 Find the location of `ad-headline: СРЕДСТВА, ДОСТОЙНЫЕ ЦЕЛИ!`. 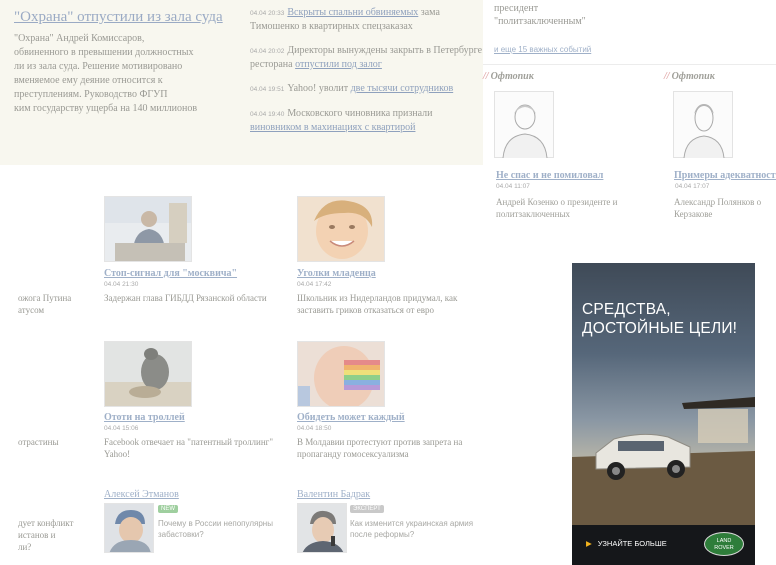

ad-headline: СРЕДСТВА, ДОСТОЙНЫЕ ЦЕЛИ! is located at coordinates (660, 319).